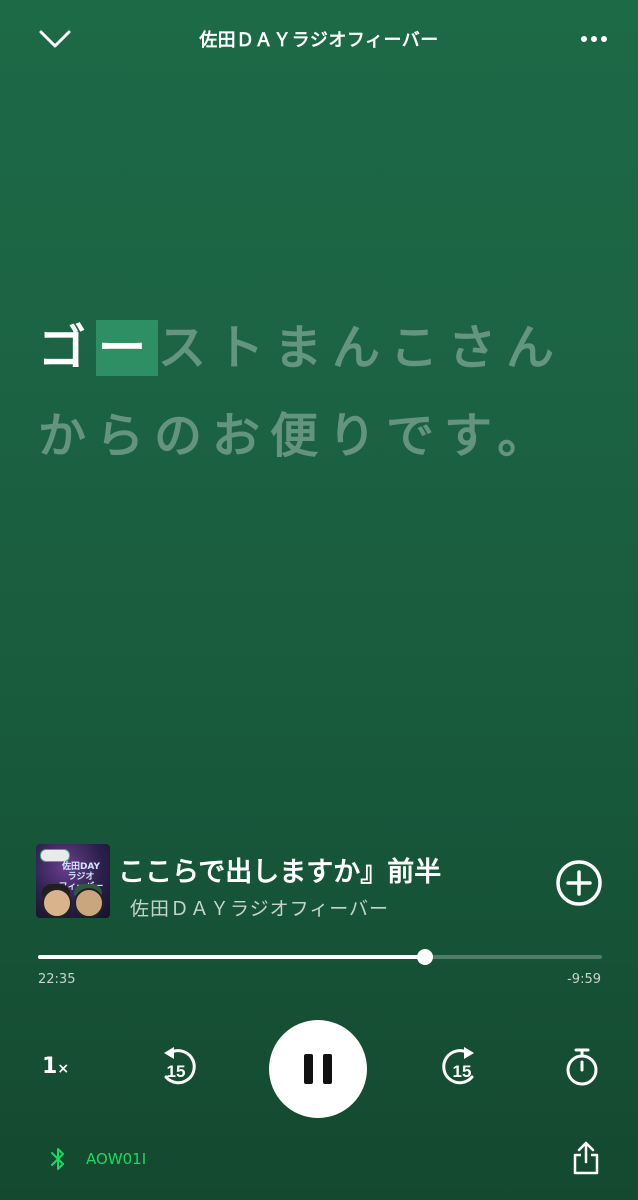 This screenshot has width=638, height=1200. What do you see at coordinates (594, 39) in the screenshot?
I see `more-dots-icon` at bounding box center [594, 39].